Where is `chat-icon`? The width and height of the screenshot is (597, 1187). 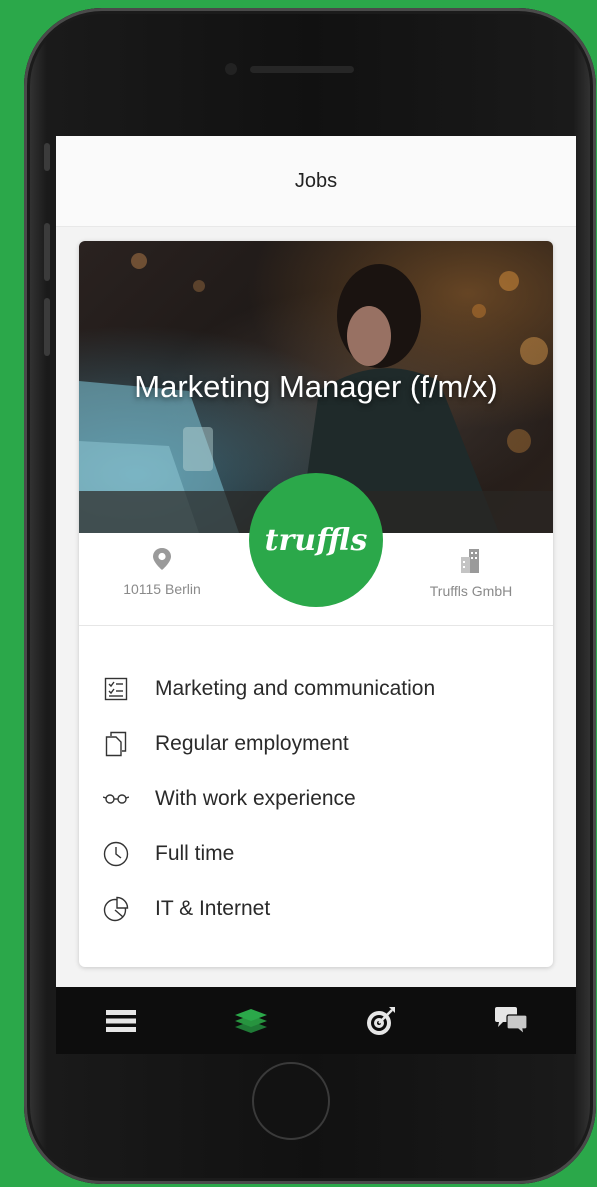 chat-icon is located at coordinates (511, 1021).